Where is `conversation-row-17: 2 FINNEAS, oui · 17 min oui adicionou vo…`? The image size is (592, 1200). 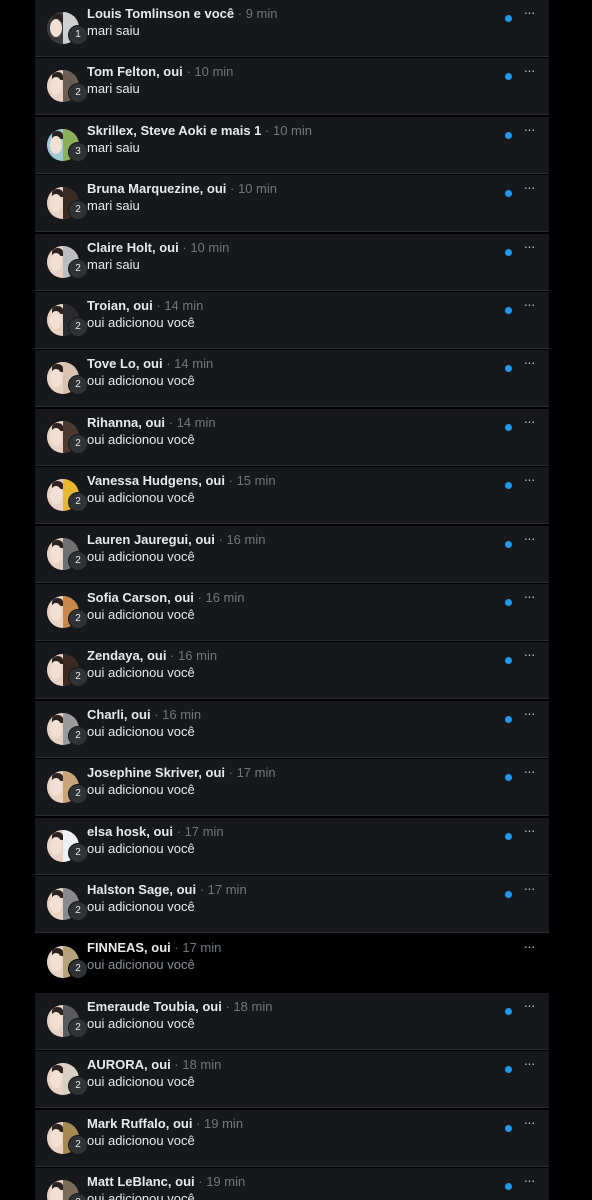 conversation-row-17: 2 FINNEAS, oui · 17 min oui adicionou vo… is located at coordinates (292, 963).